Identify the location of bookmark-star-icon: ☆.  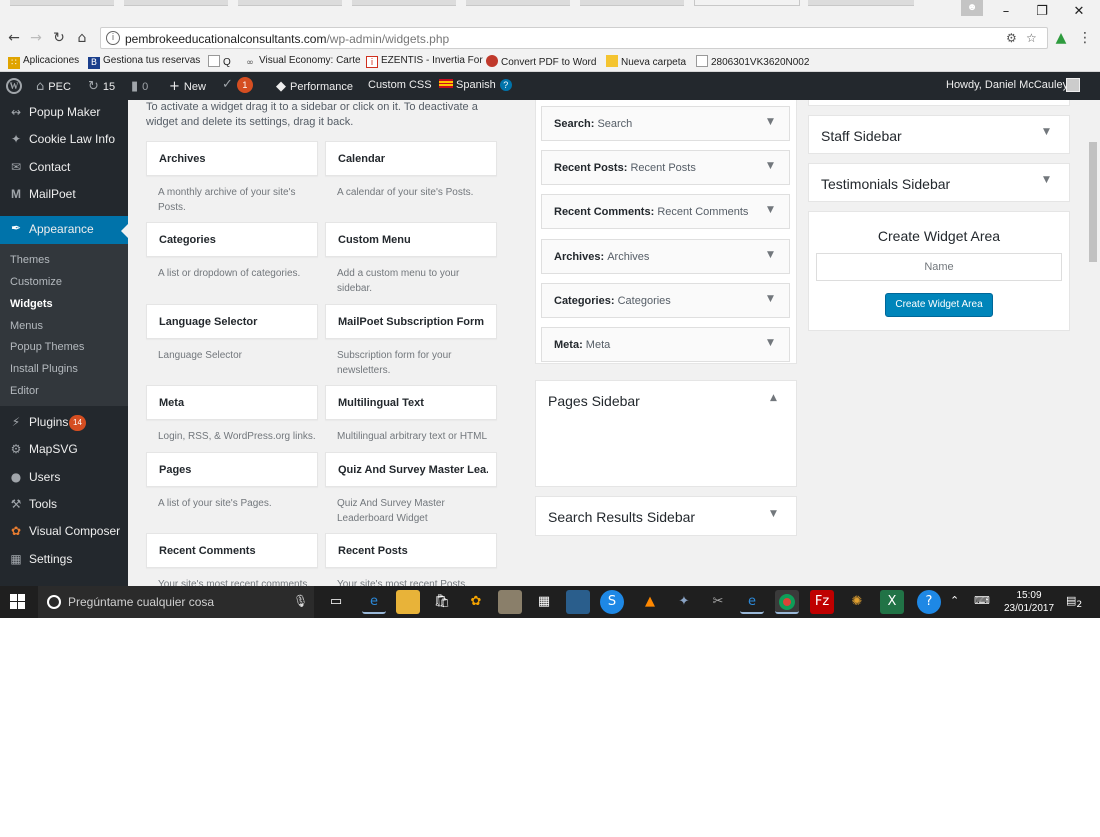
(1031, 38).